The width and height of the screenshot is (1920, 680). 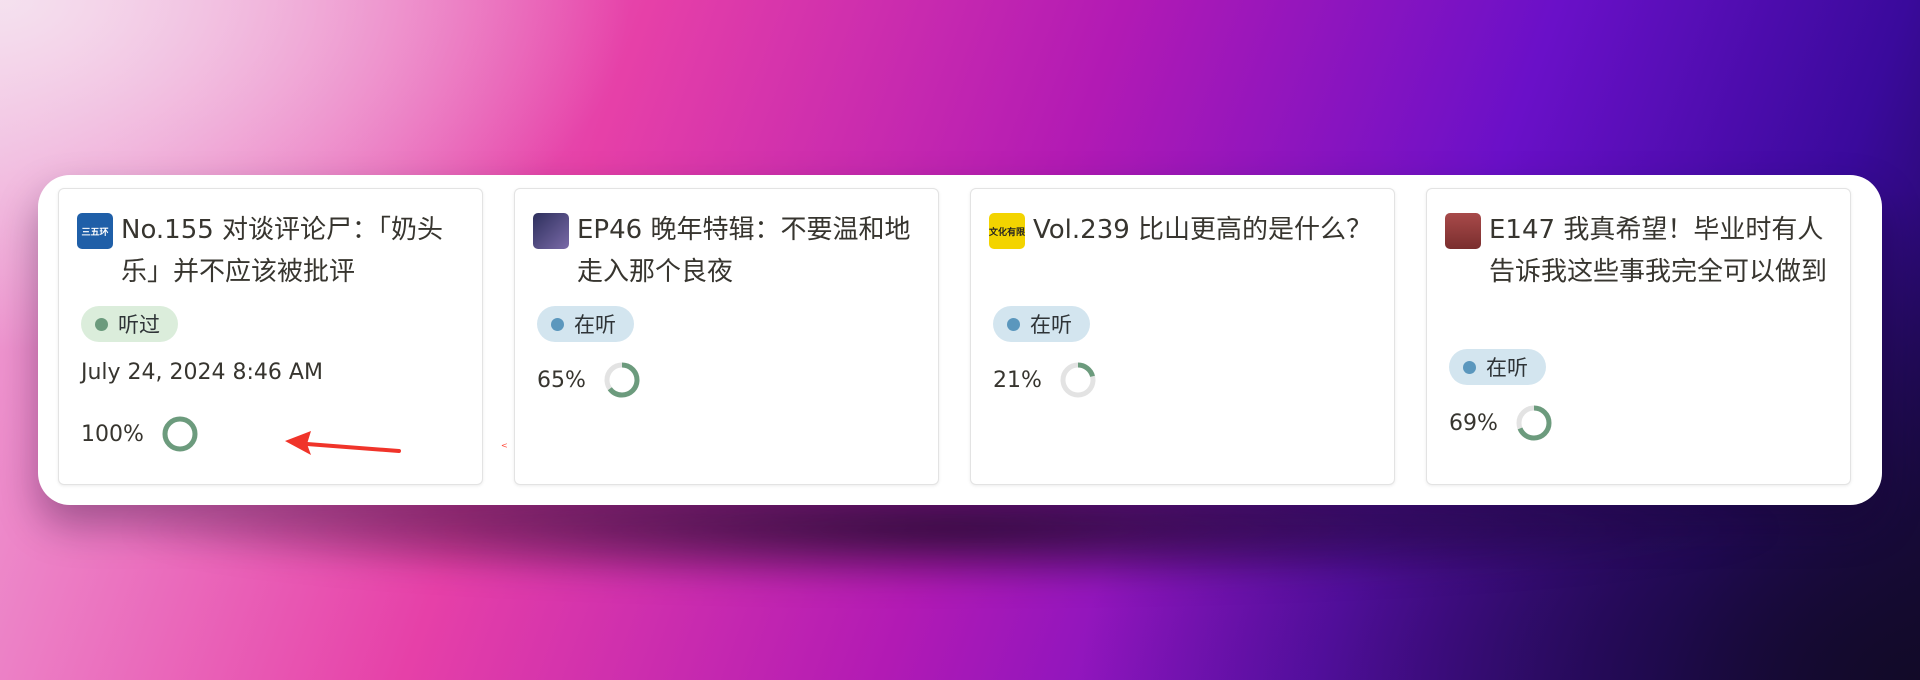 I want to click on status-label: 听过, so click(x=139, y=325).